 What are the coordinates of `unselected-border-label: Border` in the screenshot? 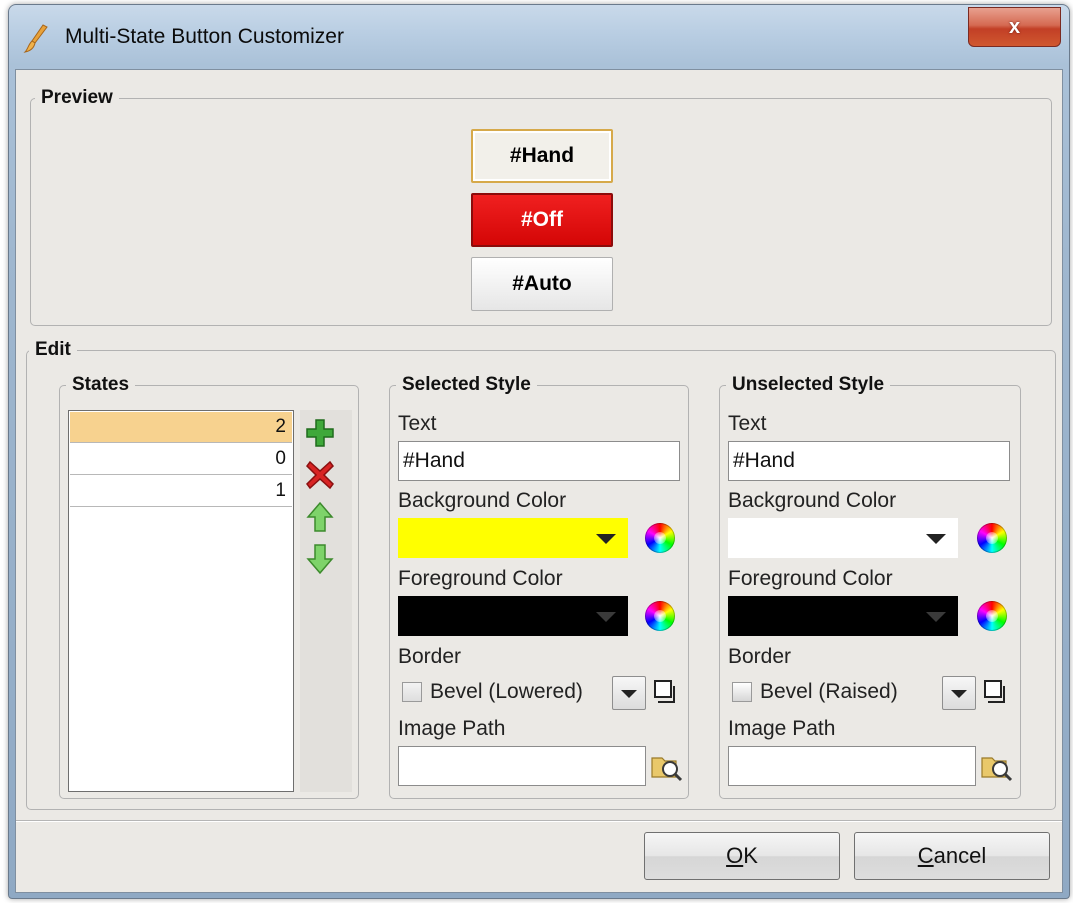 It's located at (760, 656).